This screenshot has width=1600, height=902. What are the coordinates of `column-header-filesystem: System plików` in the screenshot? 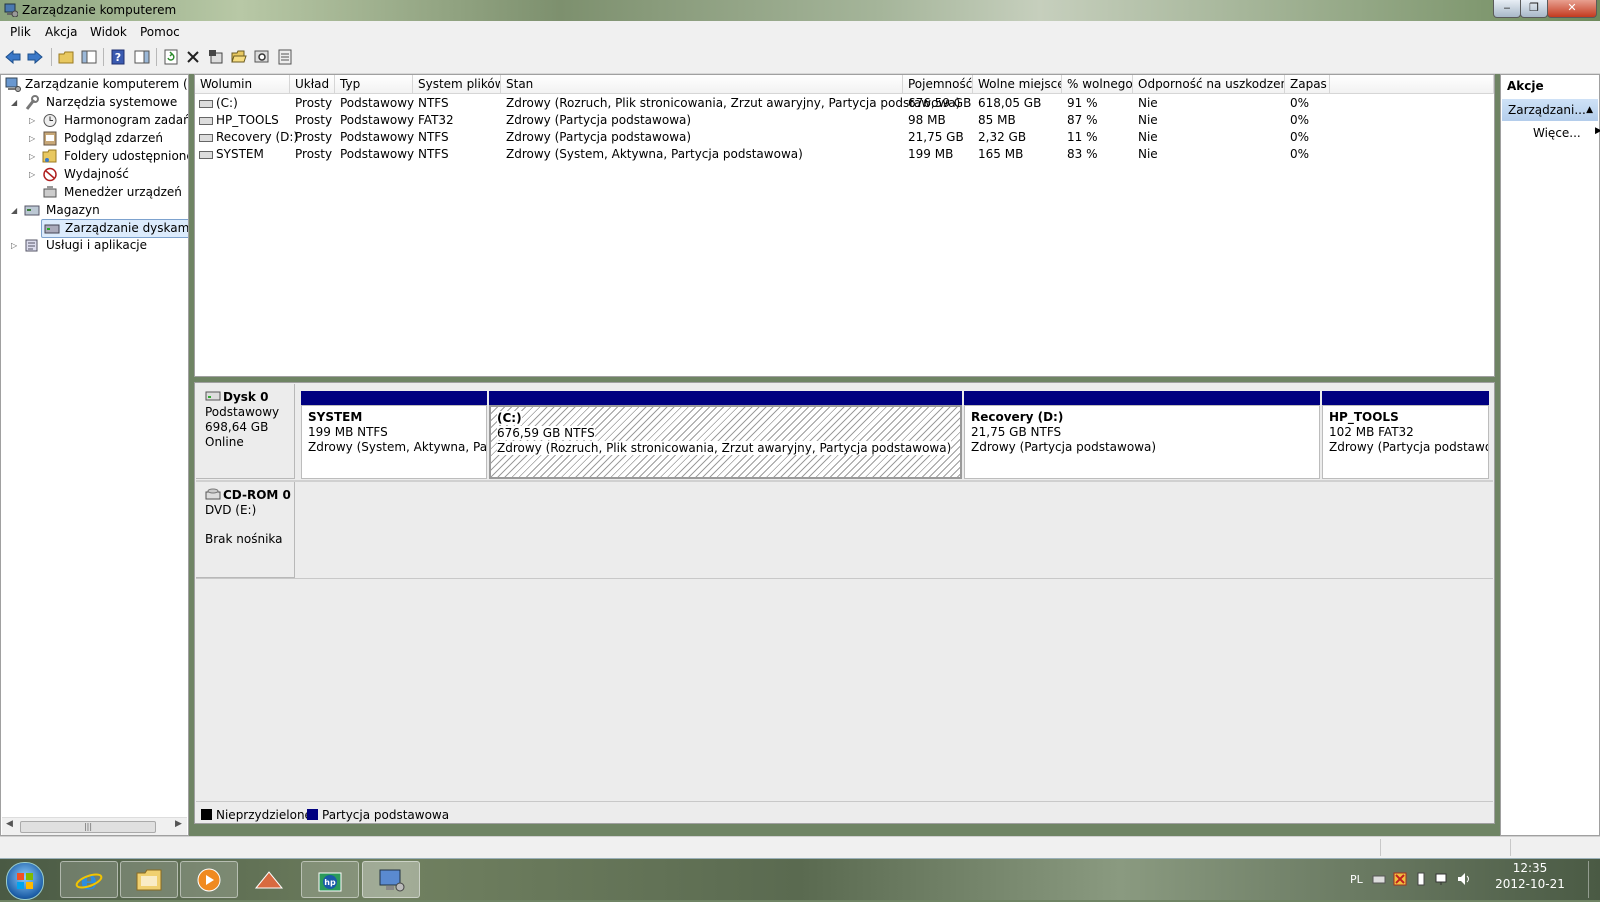 It's located at (457, 84).